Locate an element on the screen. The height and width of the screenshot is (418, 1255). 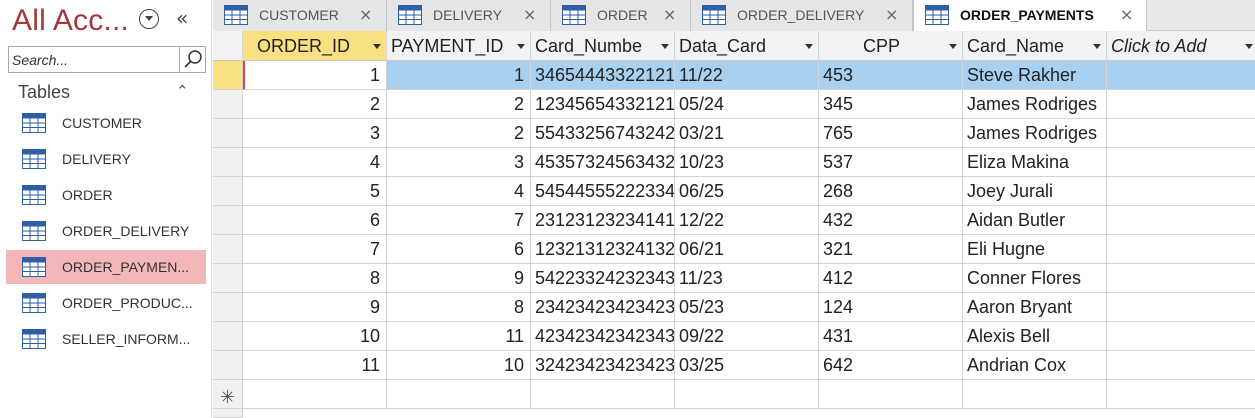
new-record-selector: ✳ is located at coordinates (228, 394).